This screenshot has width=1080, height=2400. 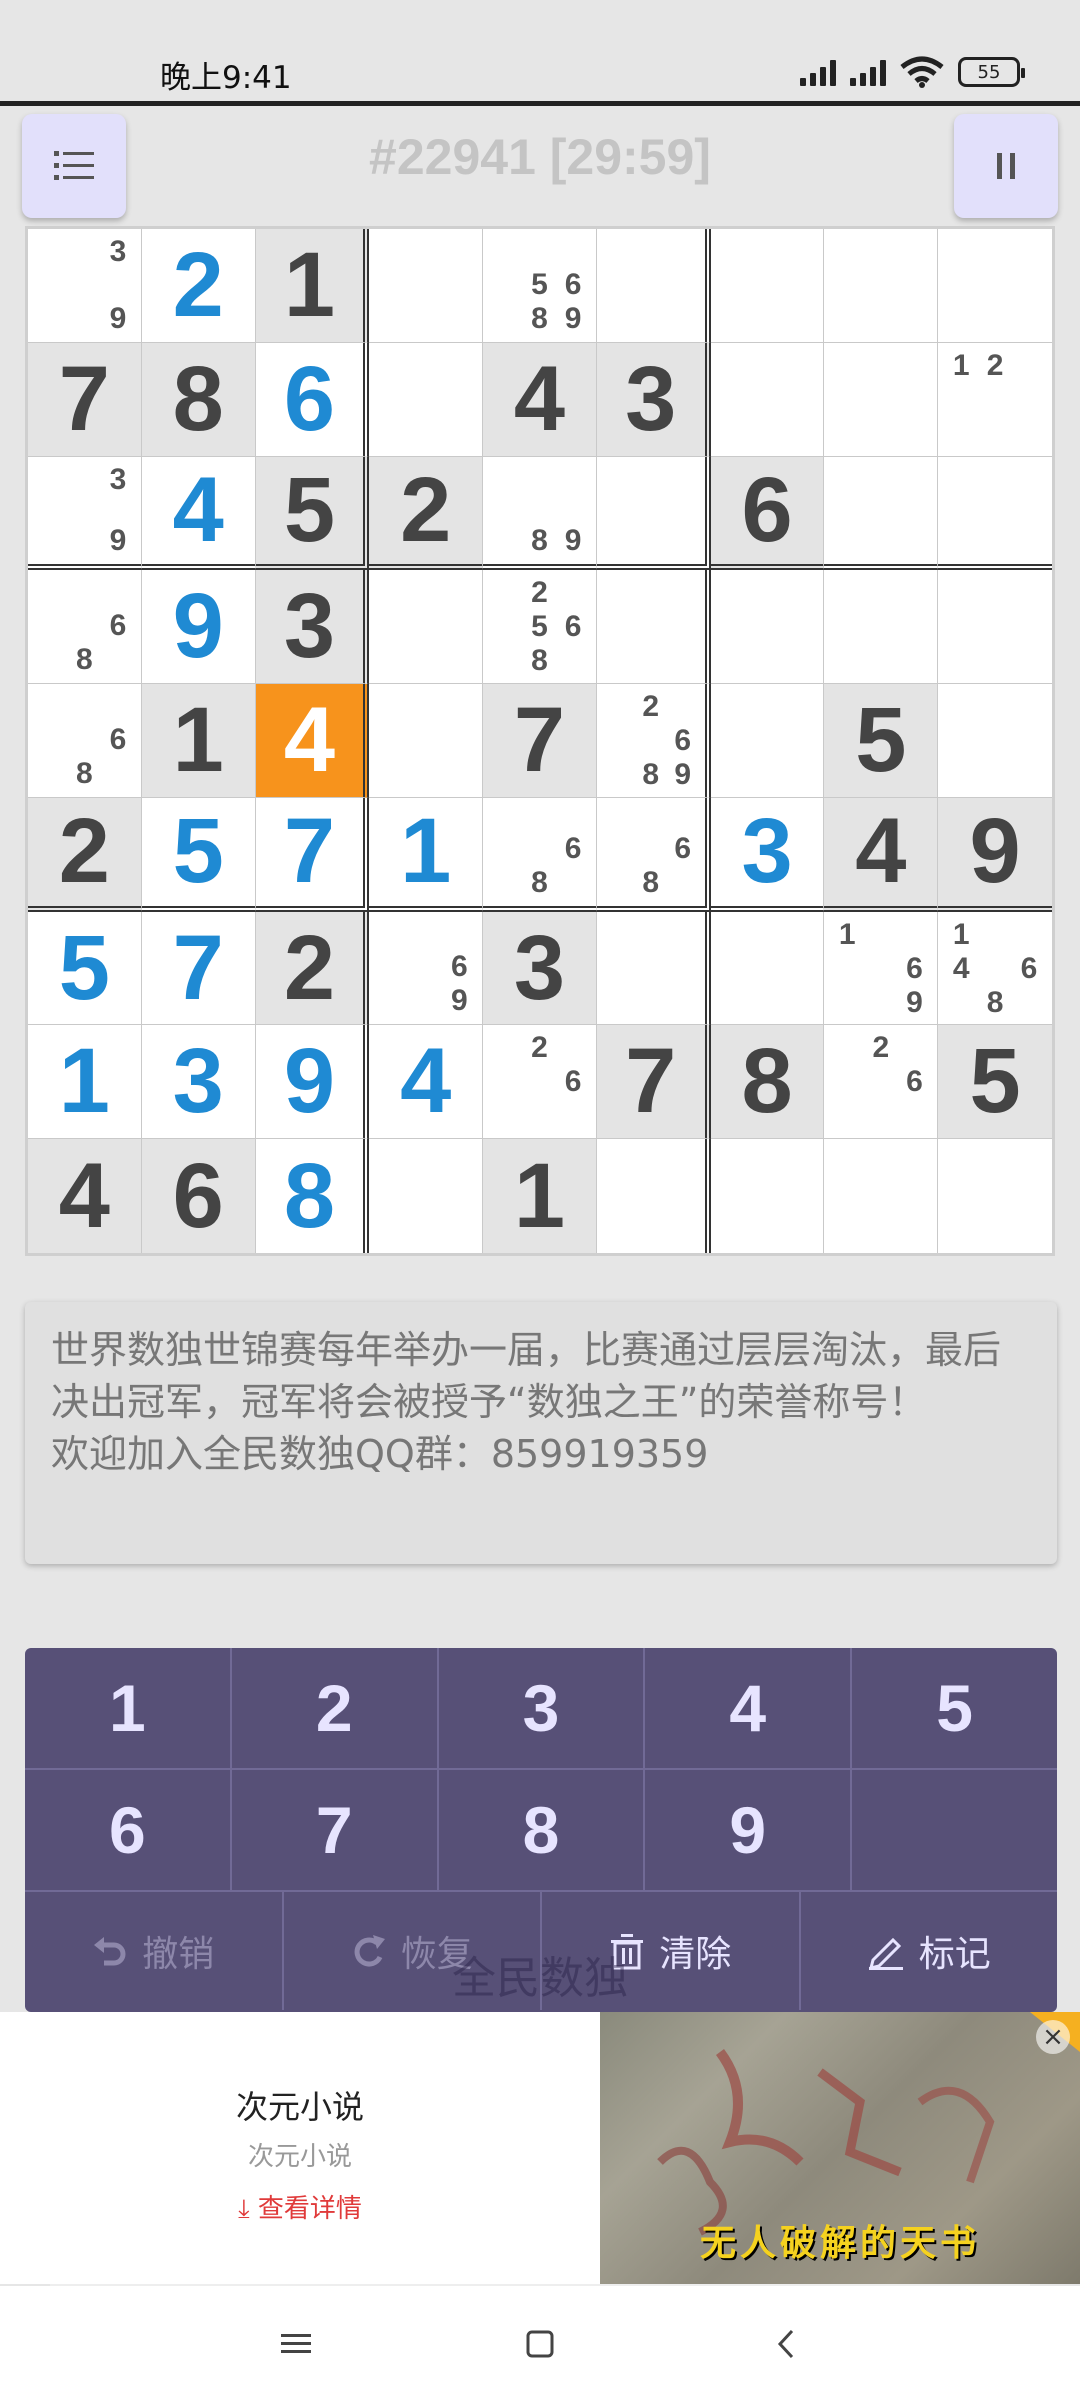 What do you see at coordinates (954, 1708) in the screenshot?
I see `key-5: 5` at bounding box center [954, 1708].